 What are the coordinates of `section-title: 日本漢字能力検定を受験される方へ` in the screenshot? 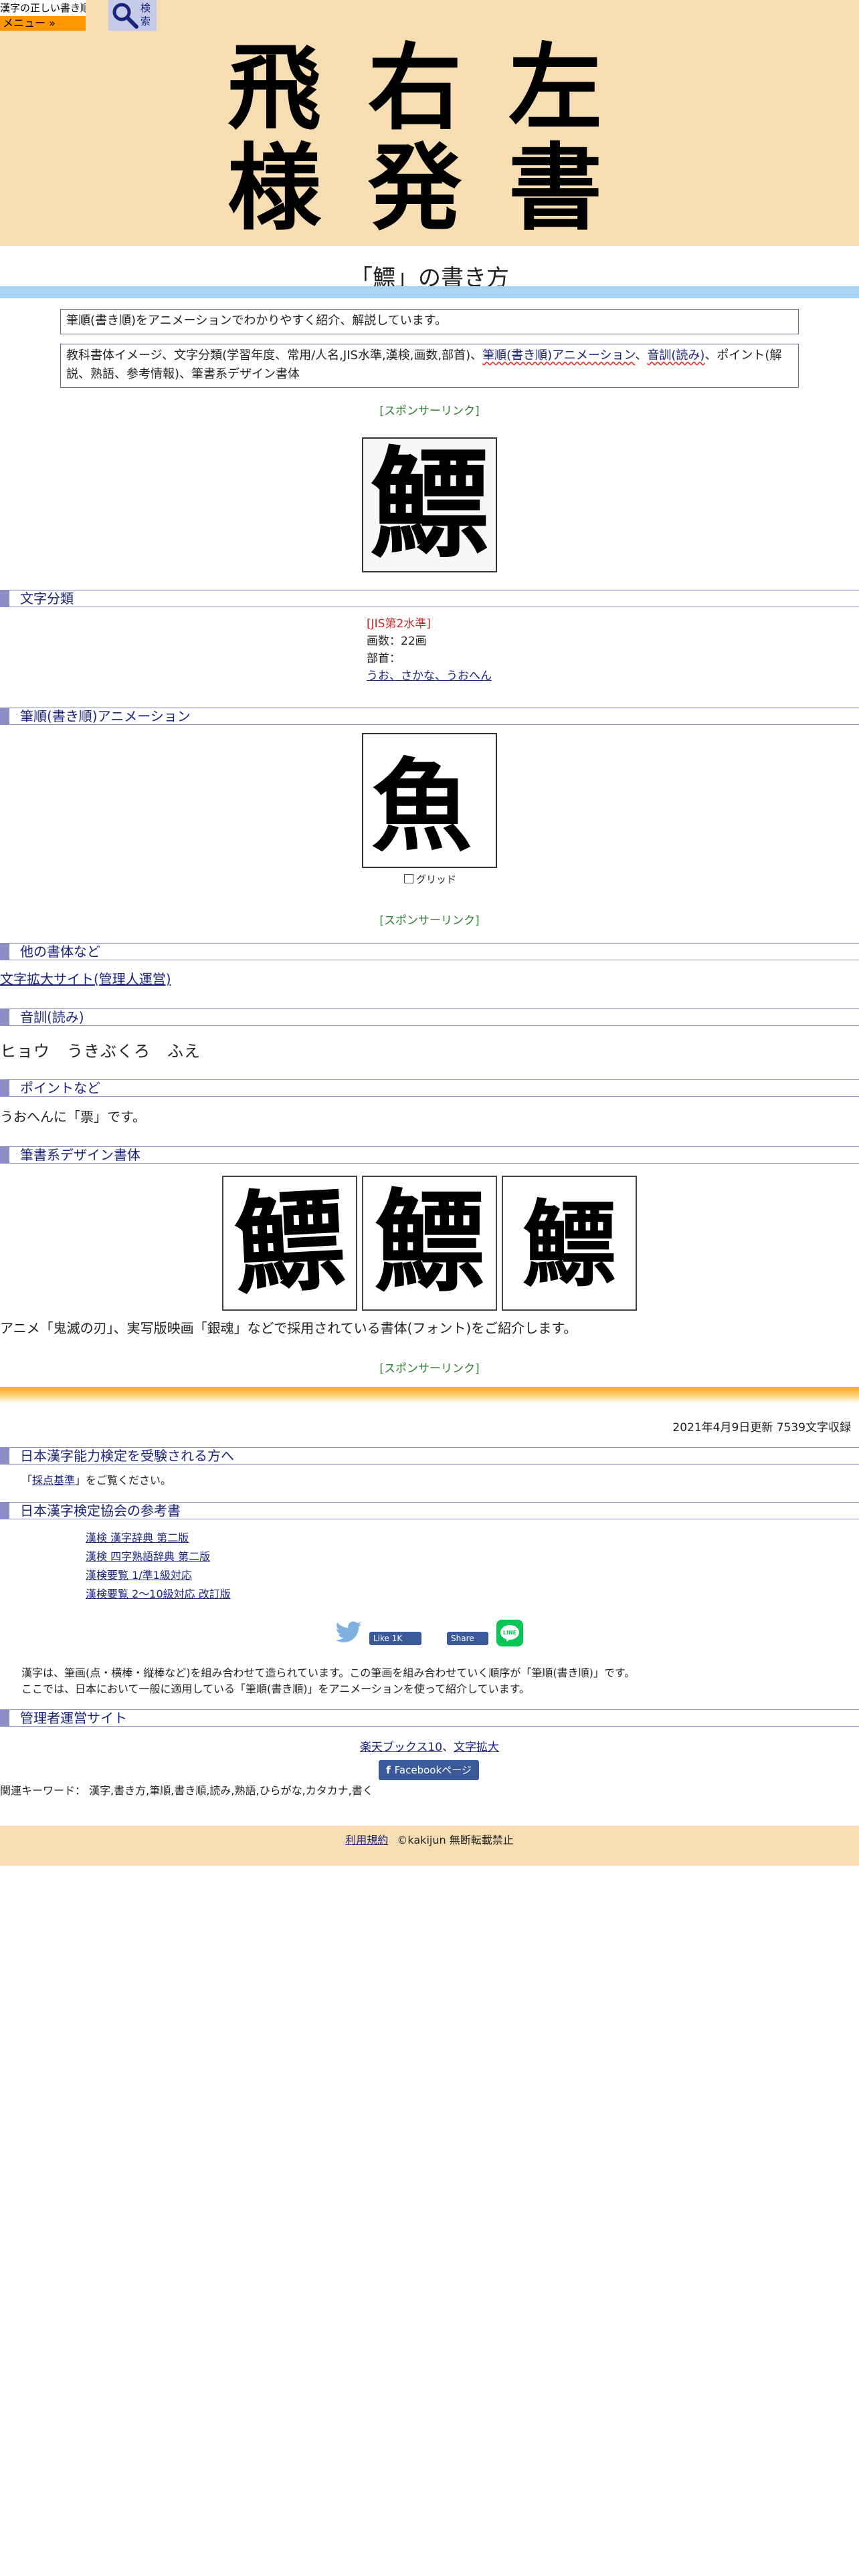 It's located at (127, 1456).